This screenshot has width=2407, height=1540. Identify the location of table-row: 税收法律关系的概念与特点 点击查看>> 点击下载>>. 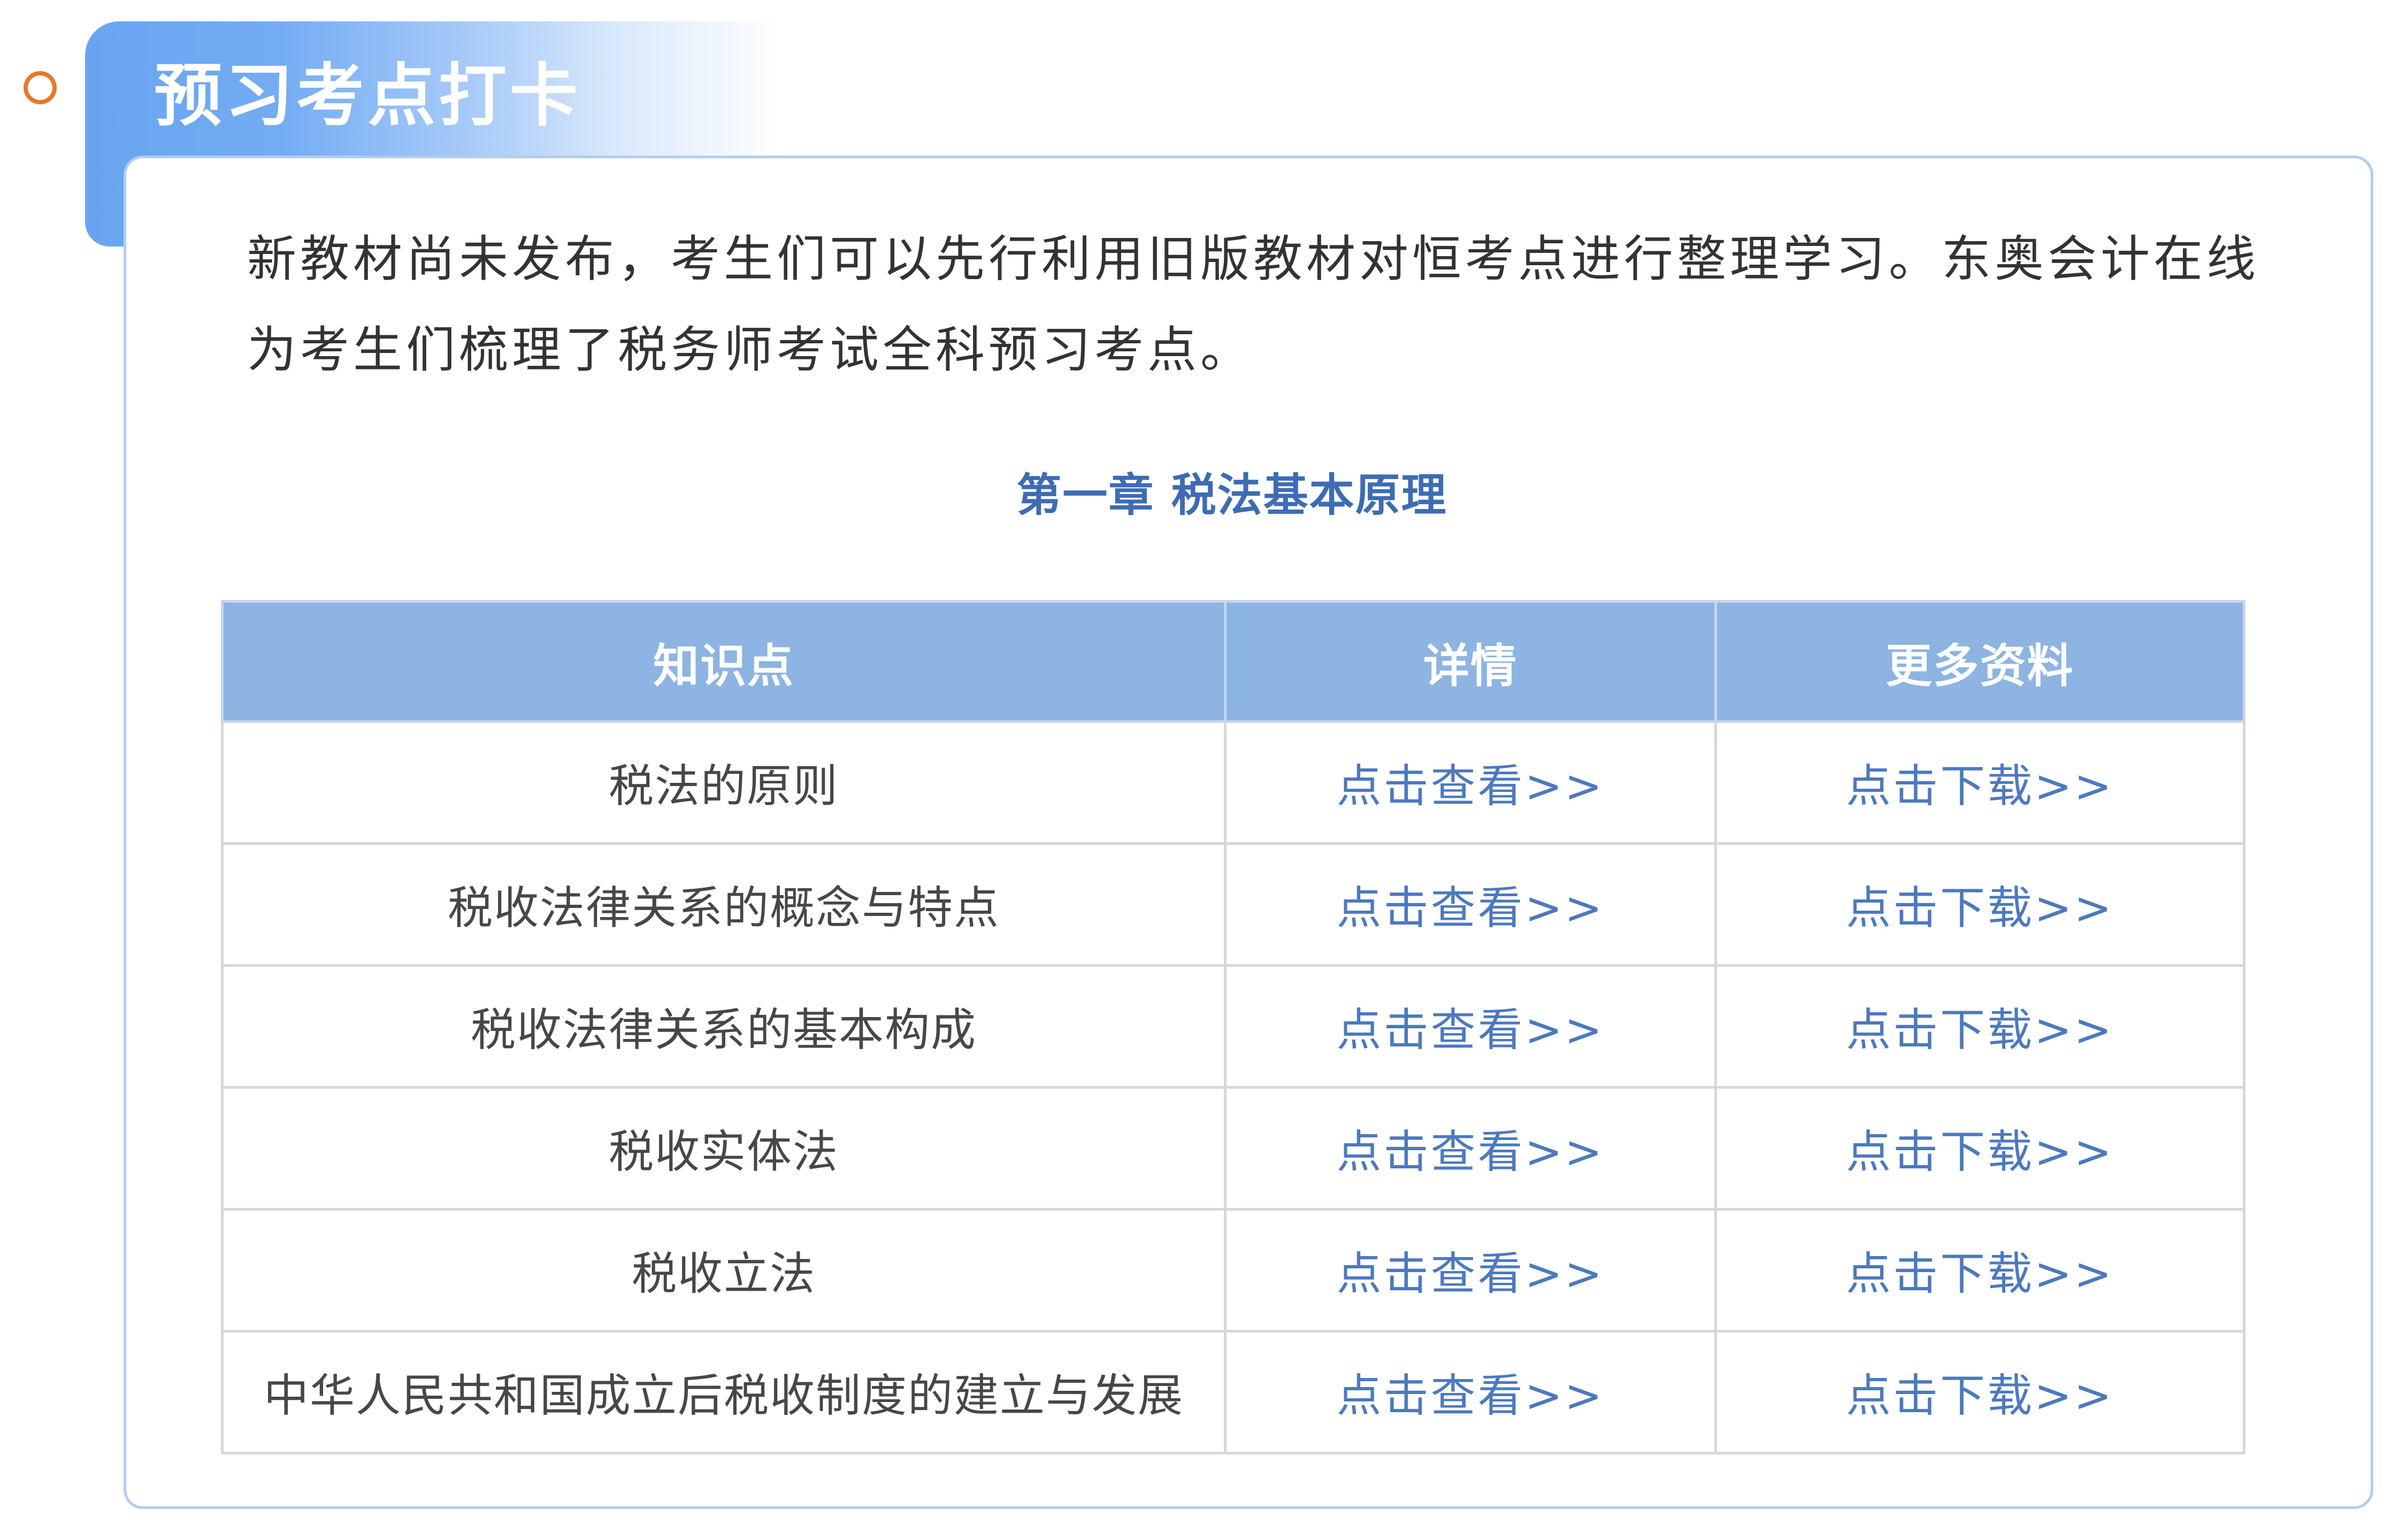
(1233, 904).